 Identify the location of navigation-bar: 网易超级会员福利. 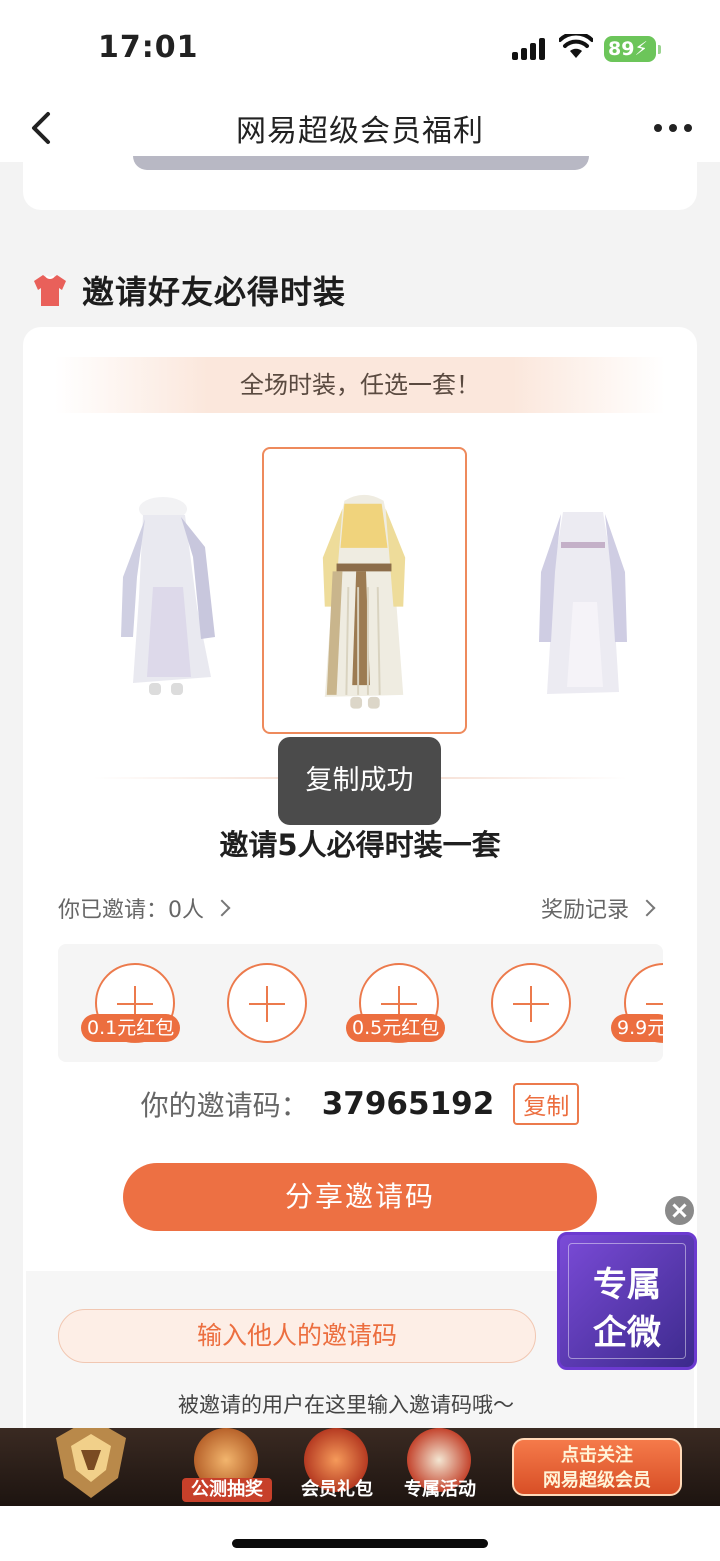
(360, 129).